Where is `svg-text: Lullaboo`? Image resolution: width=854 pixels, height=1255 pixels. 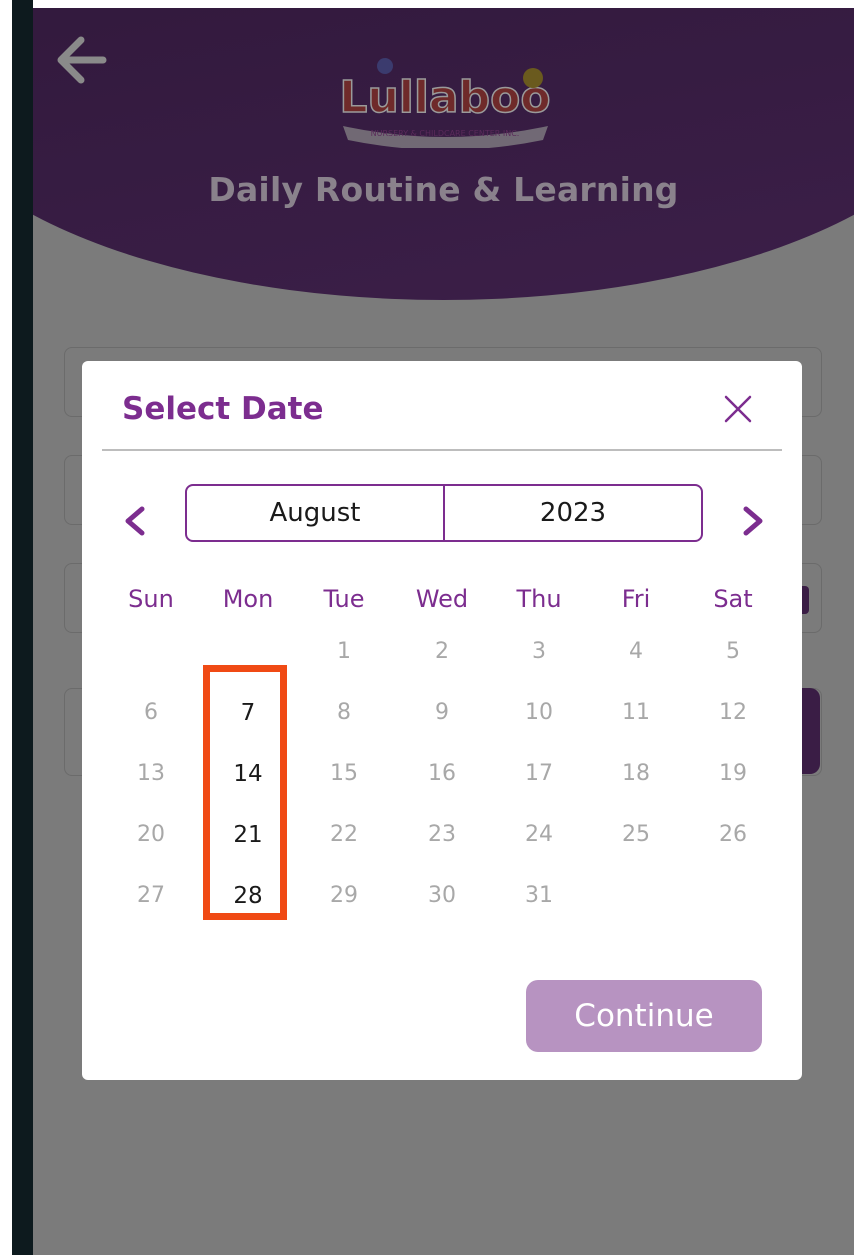 svg-text: Lullaboo is located at coordinates (444, 97).